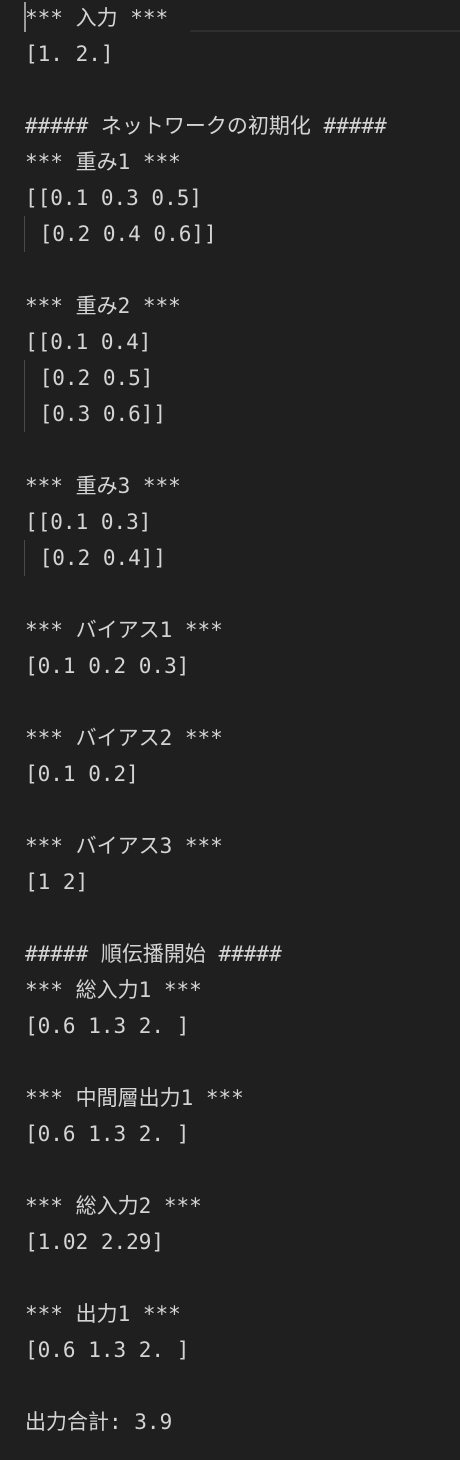 This screenshot has width=460, height=1460. I want to click on output-line: [0.2 0.4 0.6]], so click(122, 234).